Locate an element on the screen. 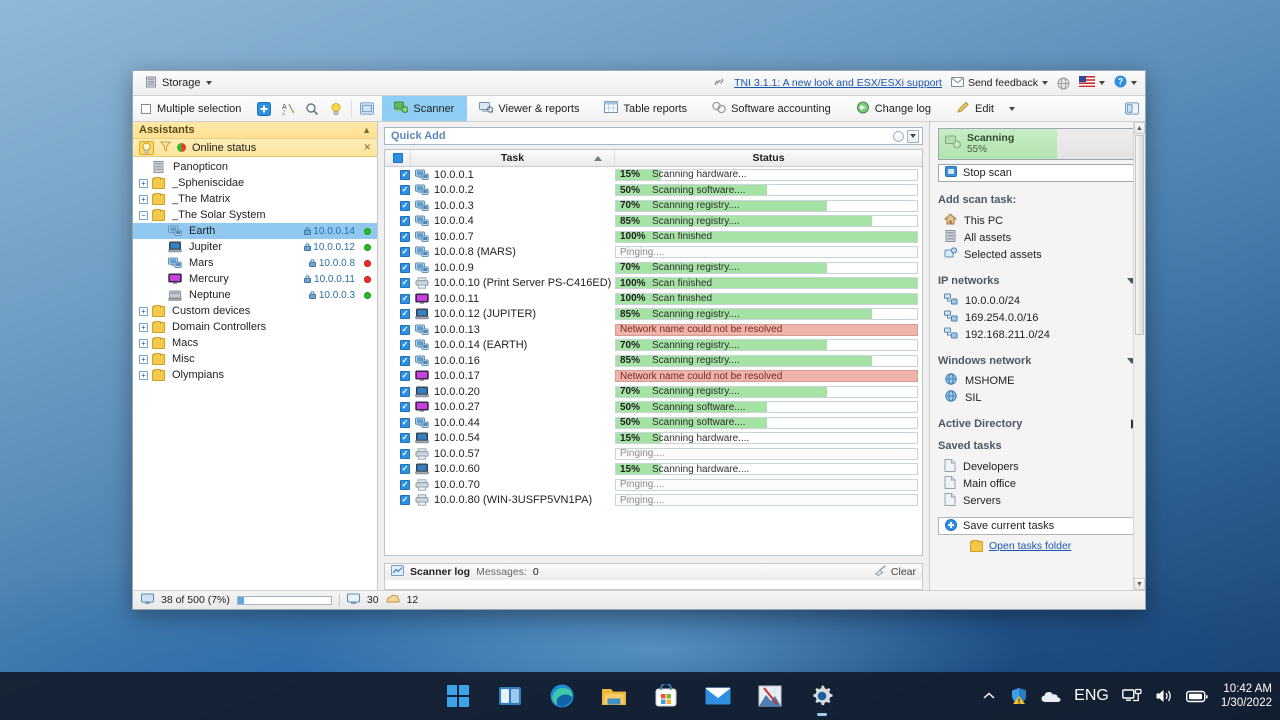 The image size is (1280, 720). saved-task-main-office: Main office is located at coordinates (1037, 483).